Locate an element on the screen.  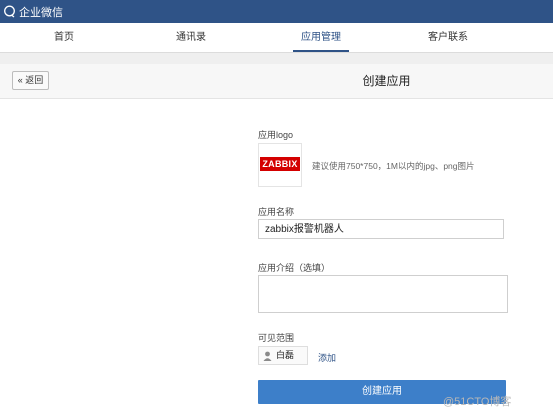
zabbix-logo: ZABBIX is located at coordinates (280, 164).